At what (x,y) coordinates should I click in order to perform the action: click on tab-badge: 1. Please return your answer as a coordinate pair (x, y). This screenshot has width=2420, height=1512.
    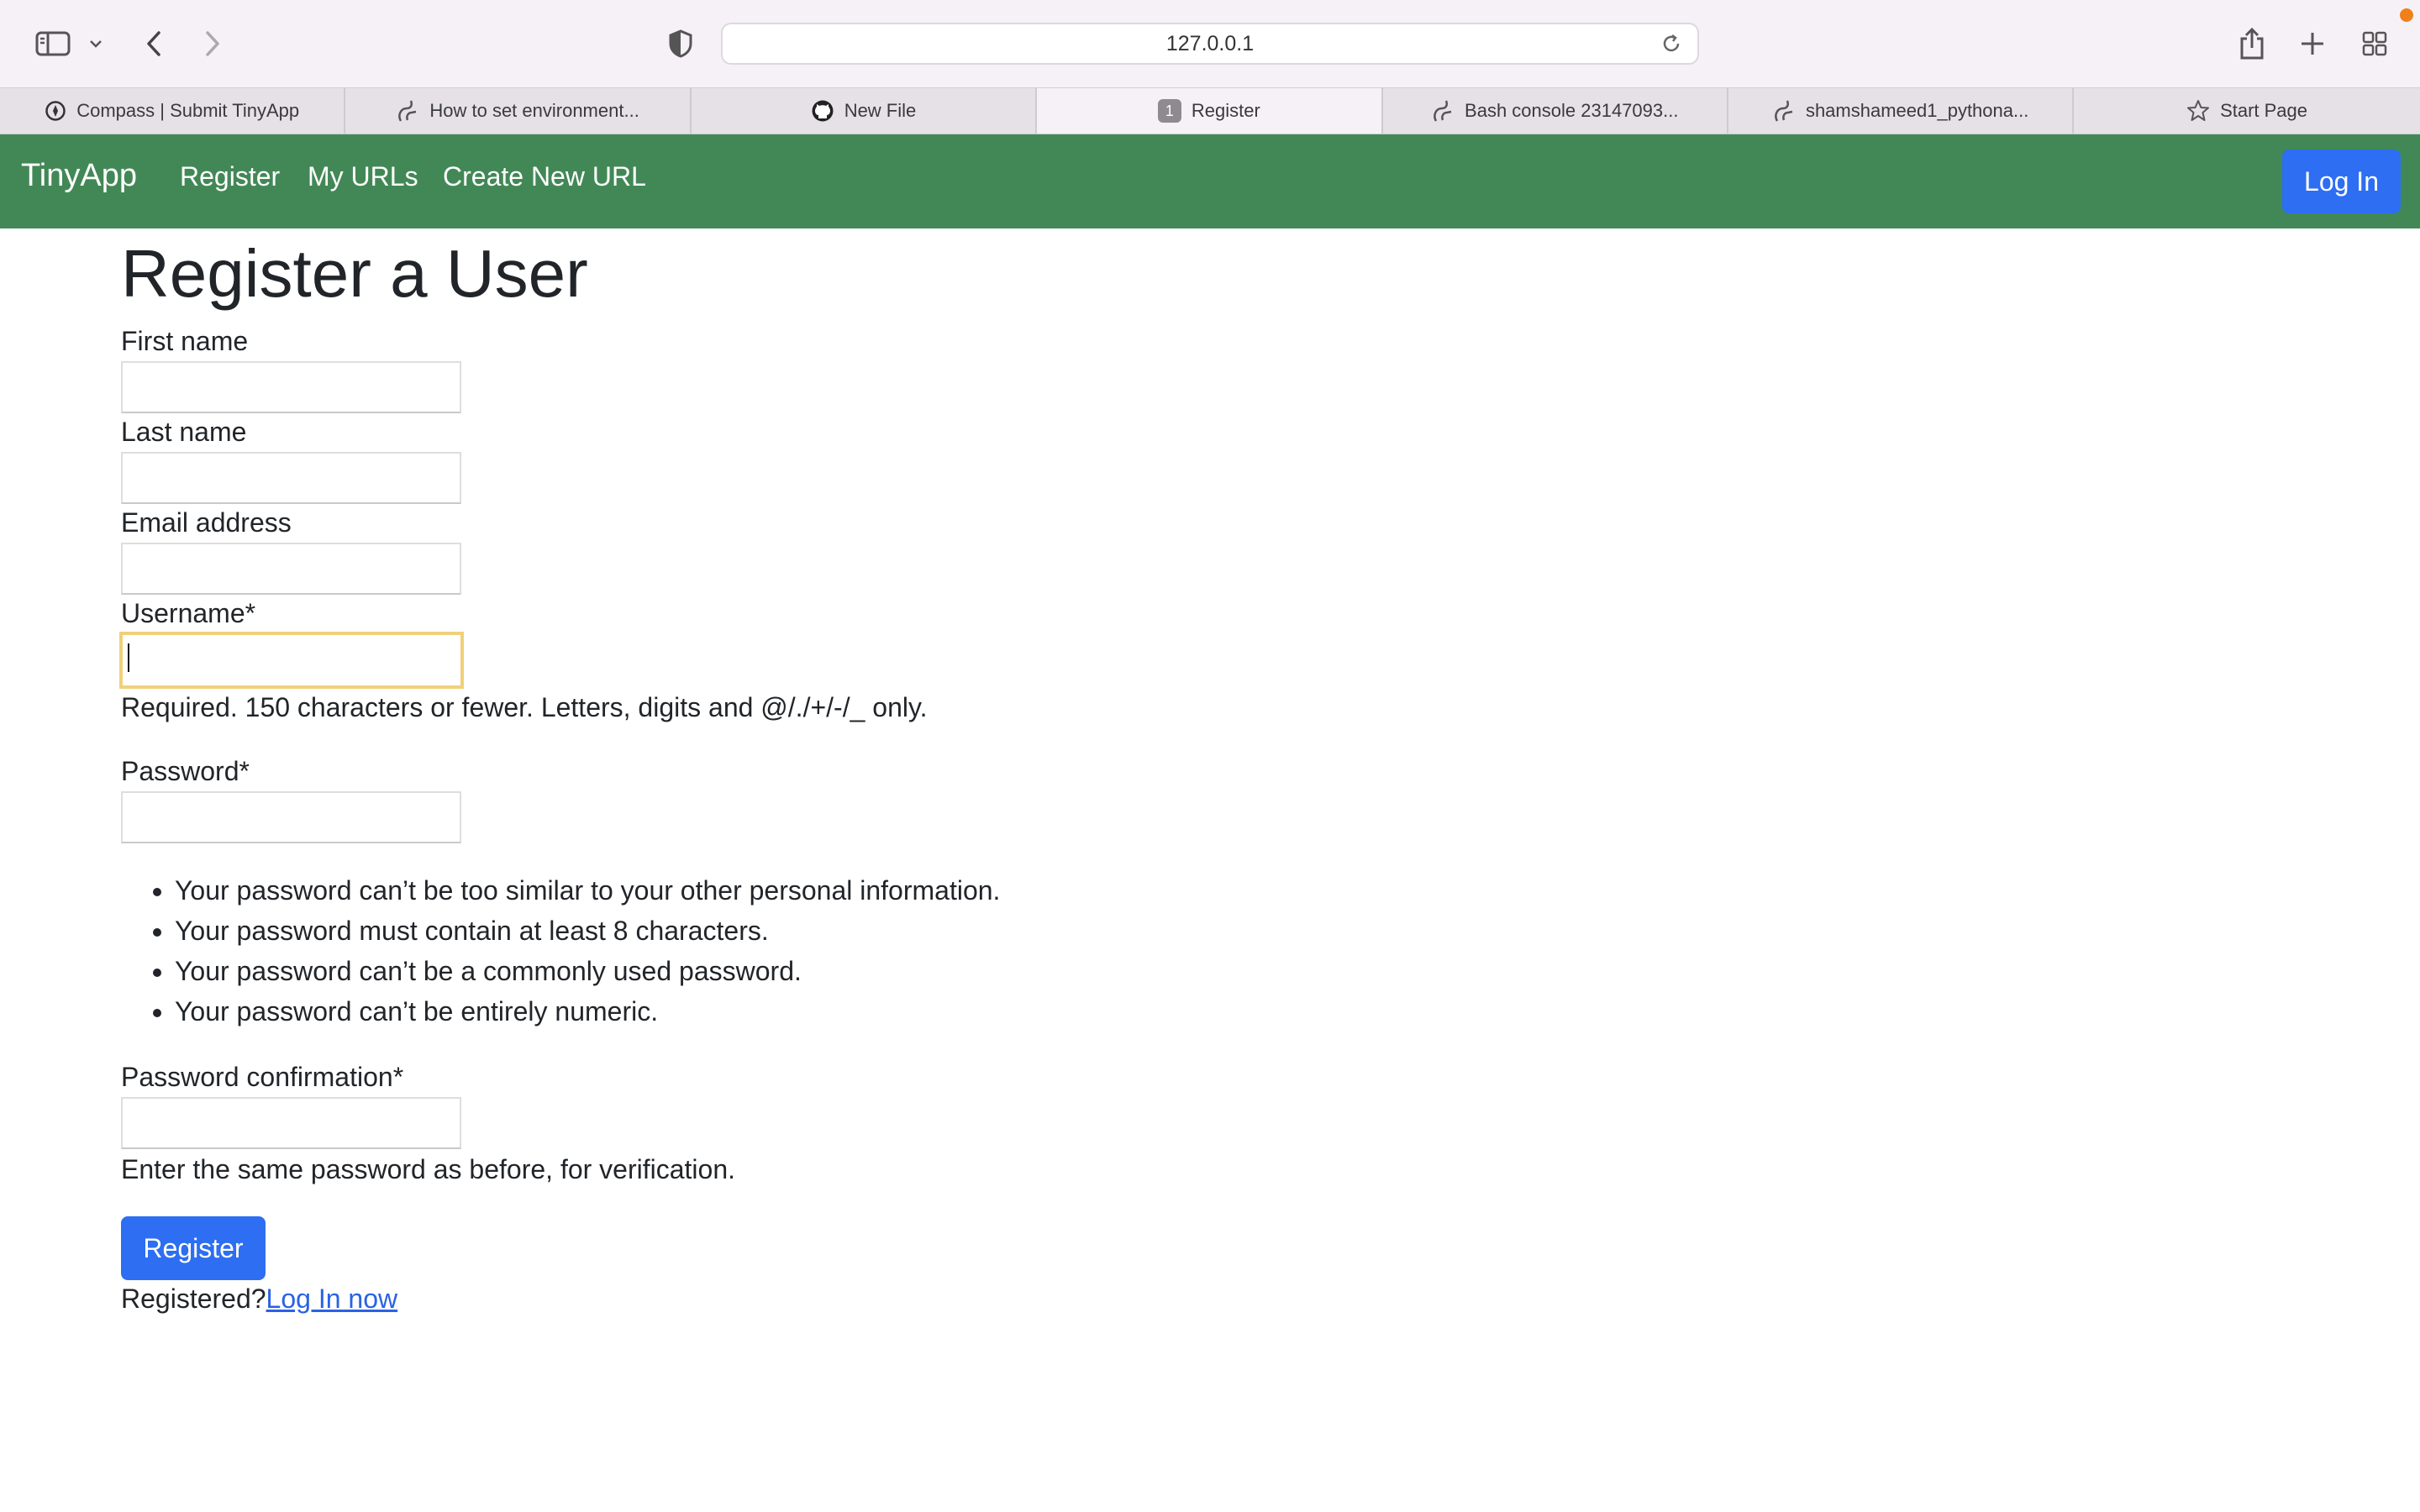
    Looking at the image, I should click on (1169, 111).